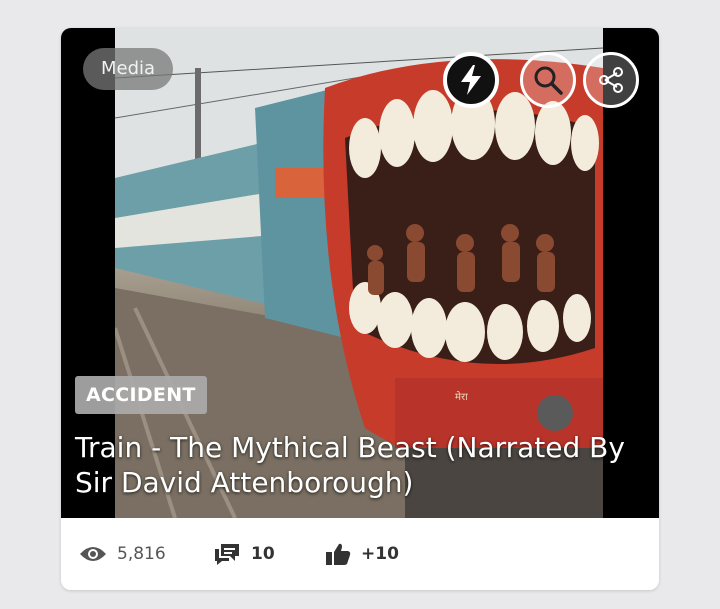 Image resolution: width=720 pixels, height=609 pixels. I want to click on search-button, so click(548, 80).